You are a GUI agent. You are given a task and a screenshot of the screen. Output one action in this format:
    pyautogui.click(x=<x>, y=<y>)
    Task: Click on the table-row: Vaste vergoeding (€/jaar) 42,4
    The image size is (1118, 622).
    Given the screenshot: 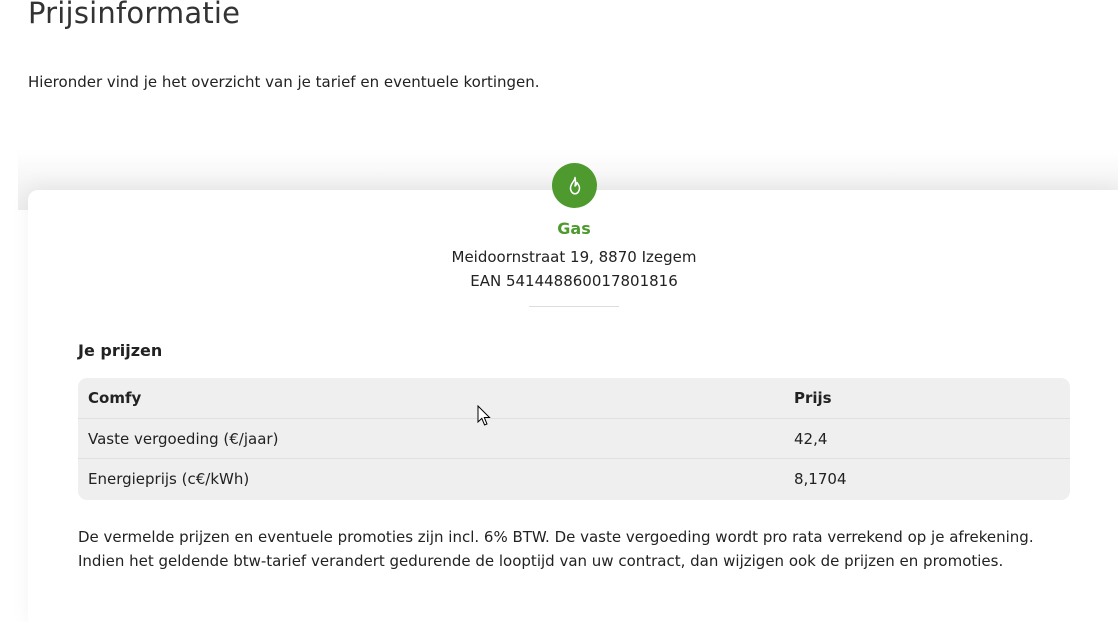 What is the action you would take?
    pyautogui.click(x=574, y=439)
    